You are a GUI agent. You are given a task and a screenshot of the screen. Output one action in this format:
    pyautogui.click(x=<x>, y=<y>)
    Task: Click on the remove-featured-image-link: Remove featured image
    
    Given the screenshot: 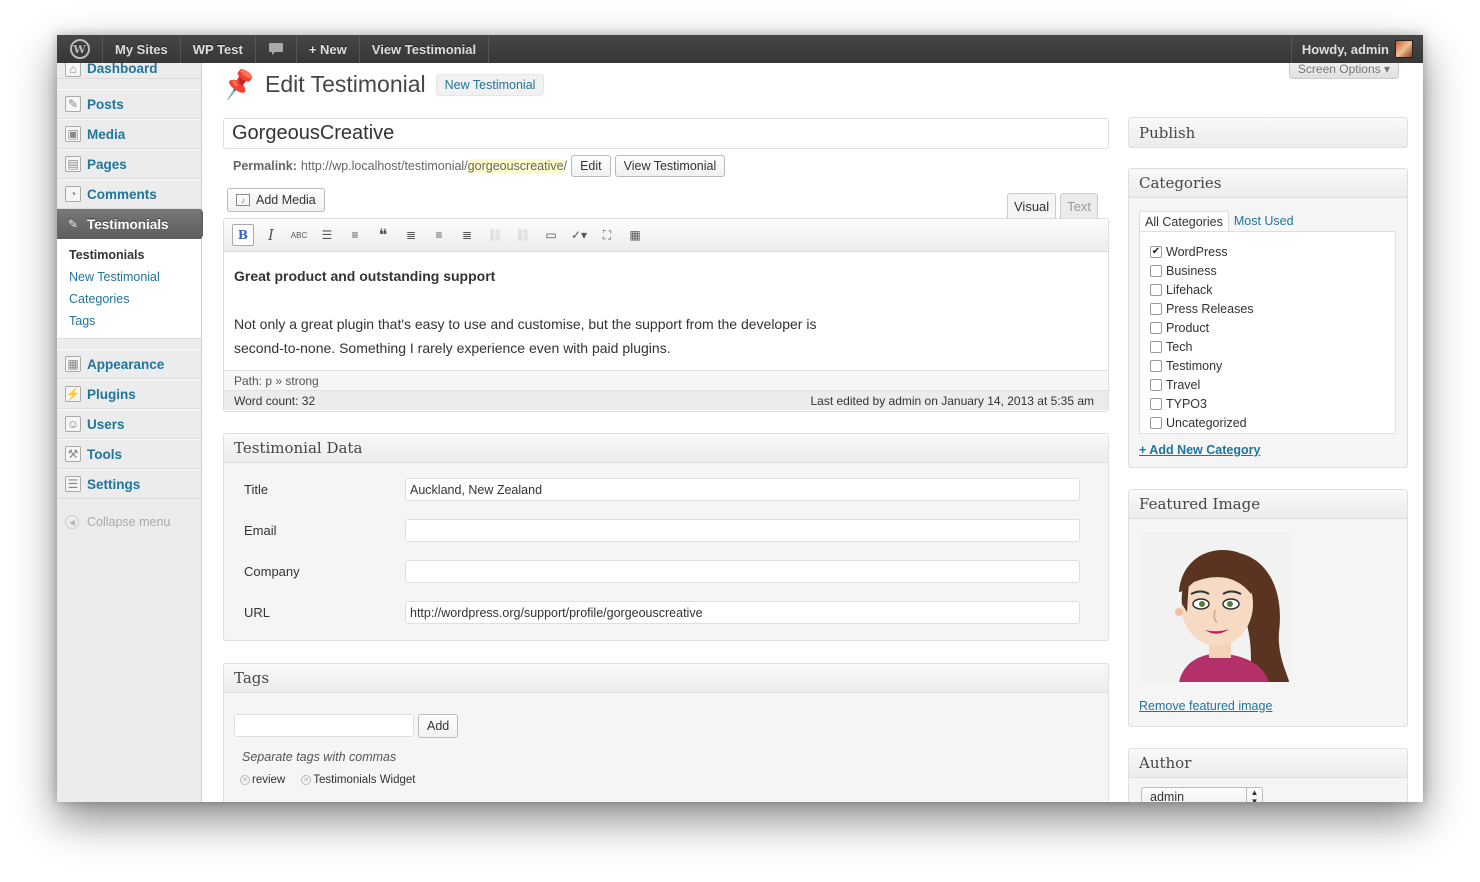 What is the action you would take?
    pyautogui.click(x=1205, y=706)
    